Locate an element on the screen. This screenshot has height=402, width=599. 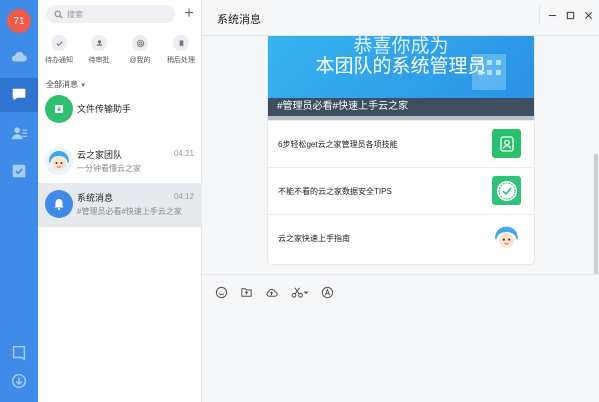
format-icon is located at coordinates (327, 292).